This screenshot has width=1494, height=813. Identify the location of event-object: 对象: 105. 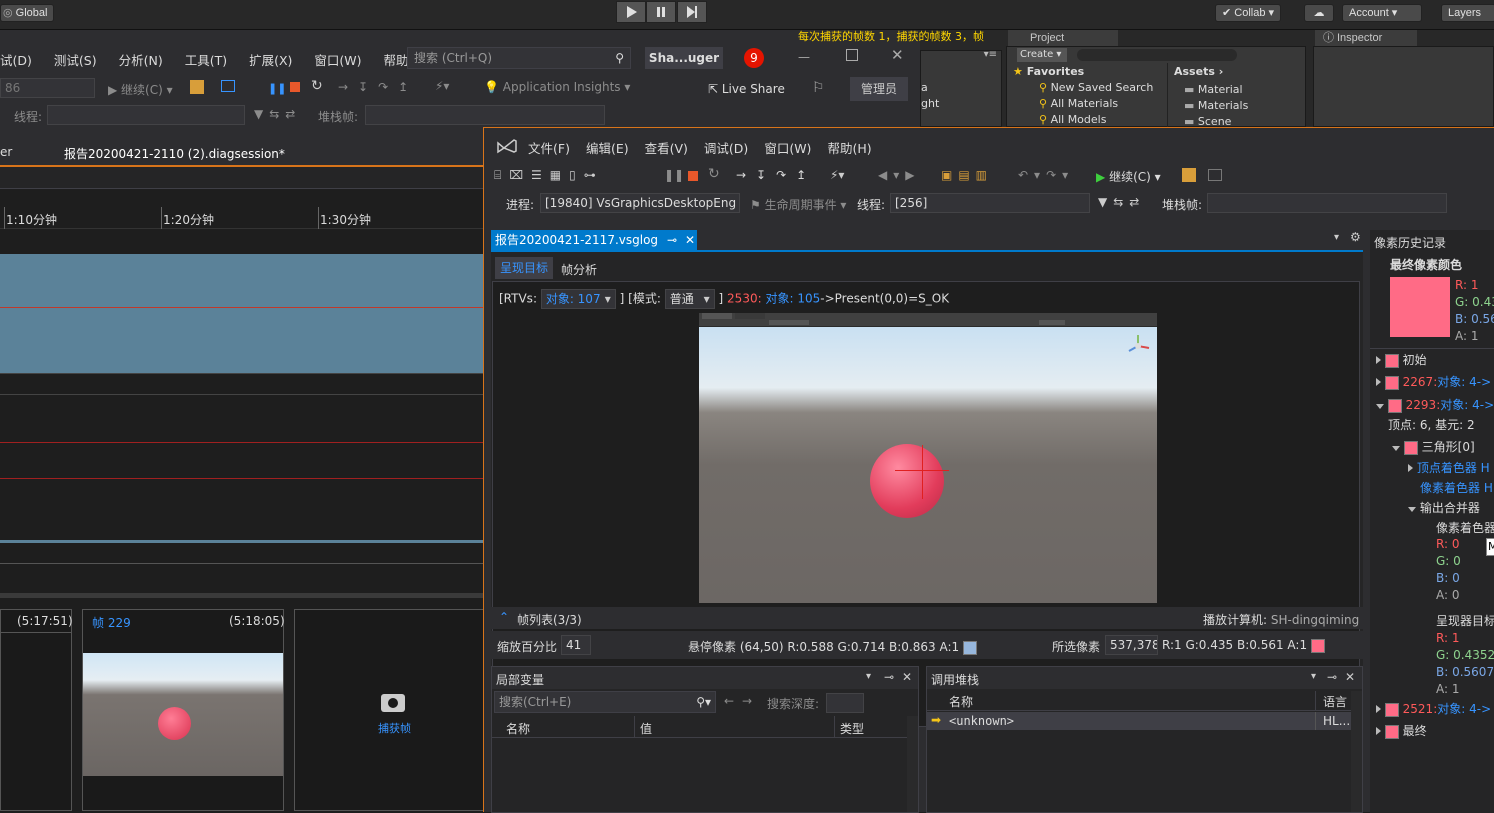
(792, 299).